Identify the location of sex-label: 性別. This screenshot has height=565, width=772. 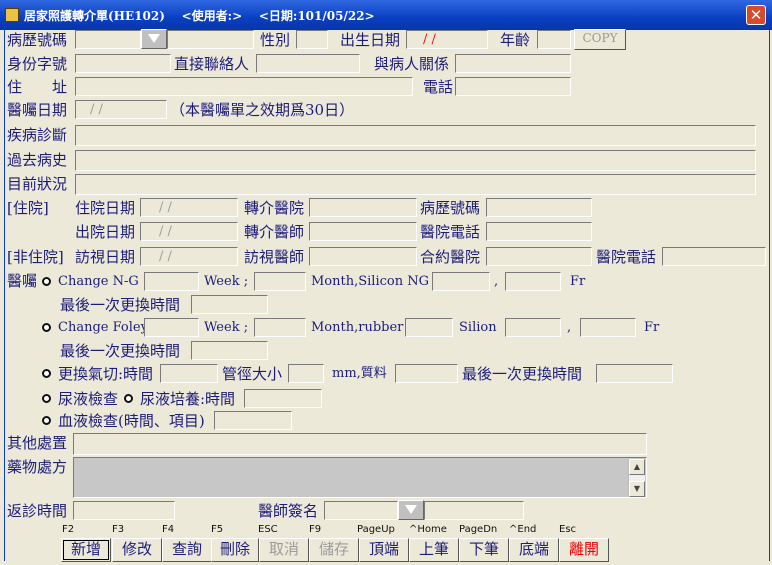
(275, 40).